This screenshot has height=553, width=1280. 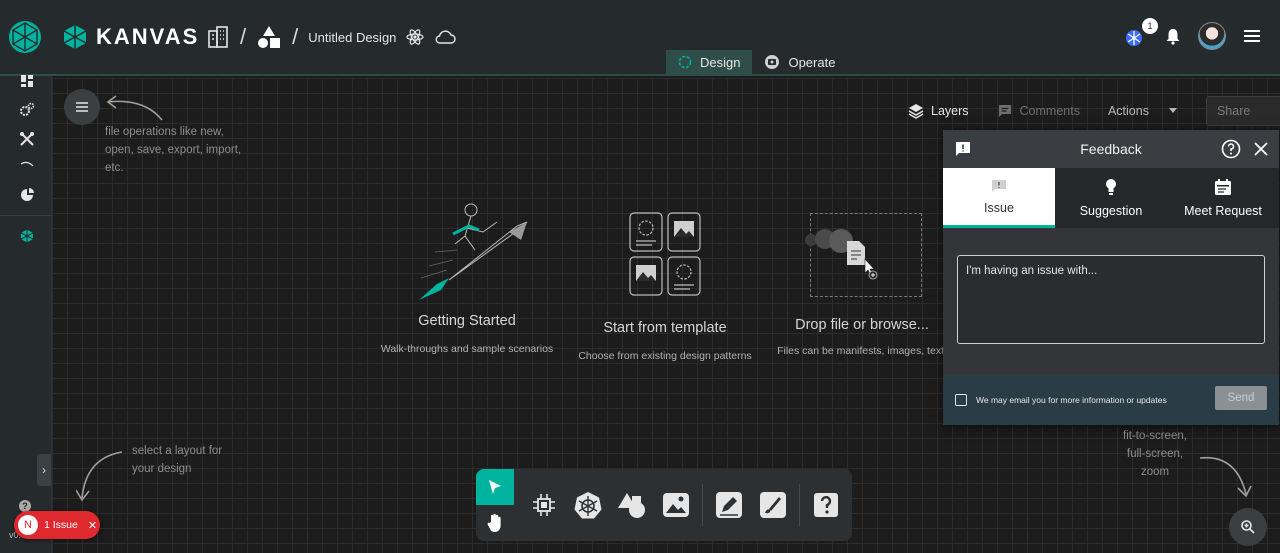 What do you see at coordinates (1004, 111) in the screenshot?
I see `comment-icon` at bounding box center [1004, 111].